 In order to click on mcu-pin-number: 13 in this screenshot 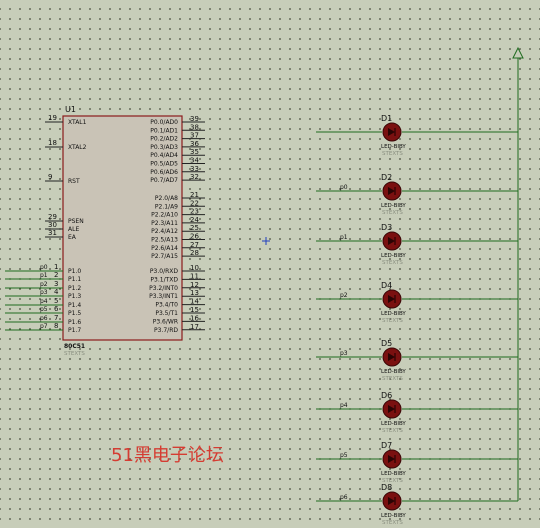, I will do `click(194, 293)`.